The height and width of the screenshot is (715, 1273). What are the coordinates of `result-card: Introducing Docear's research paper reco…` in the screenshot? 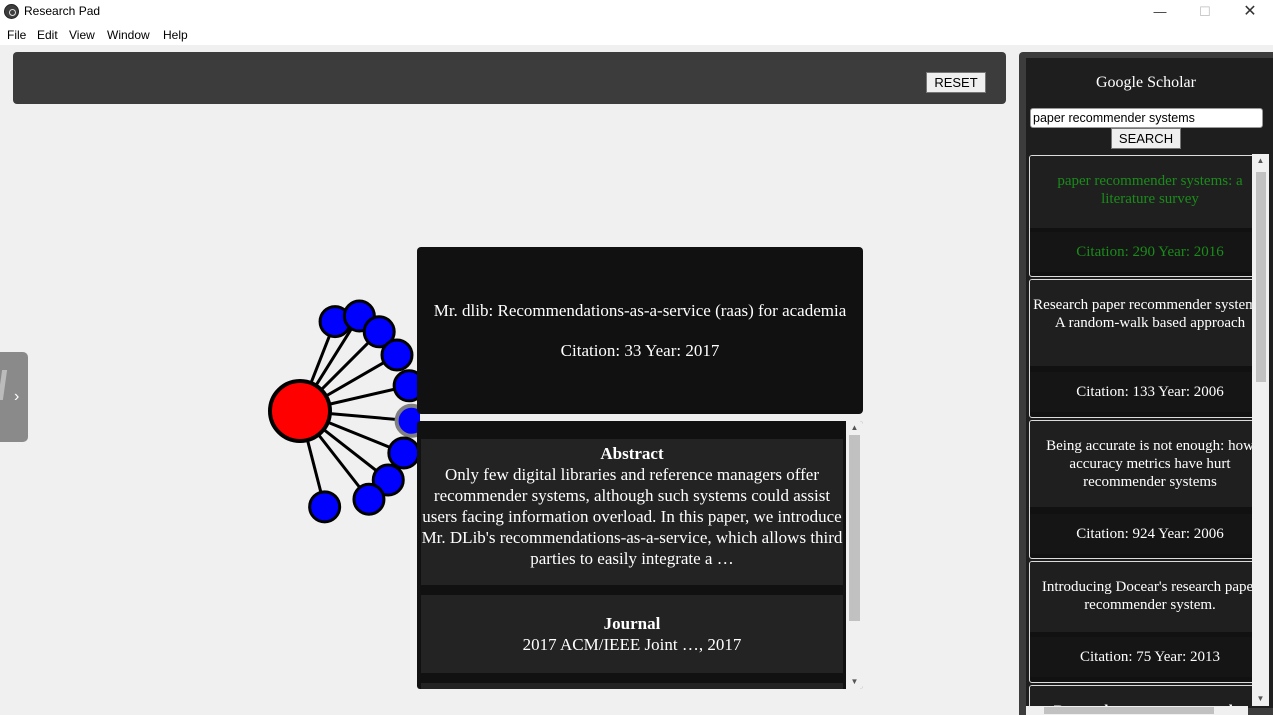 It's located at (1142, 622).